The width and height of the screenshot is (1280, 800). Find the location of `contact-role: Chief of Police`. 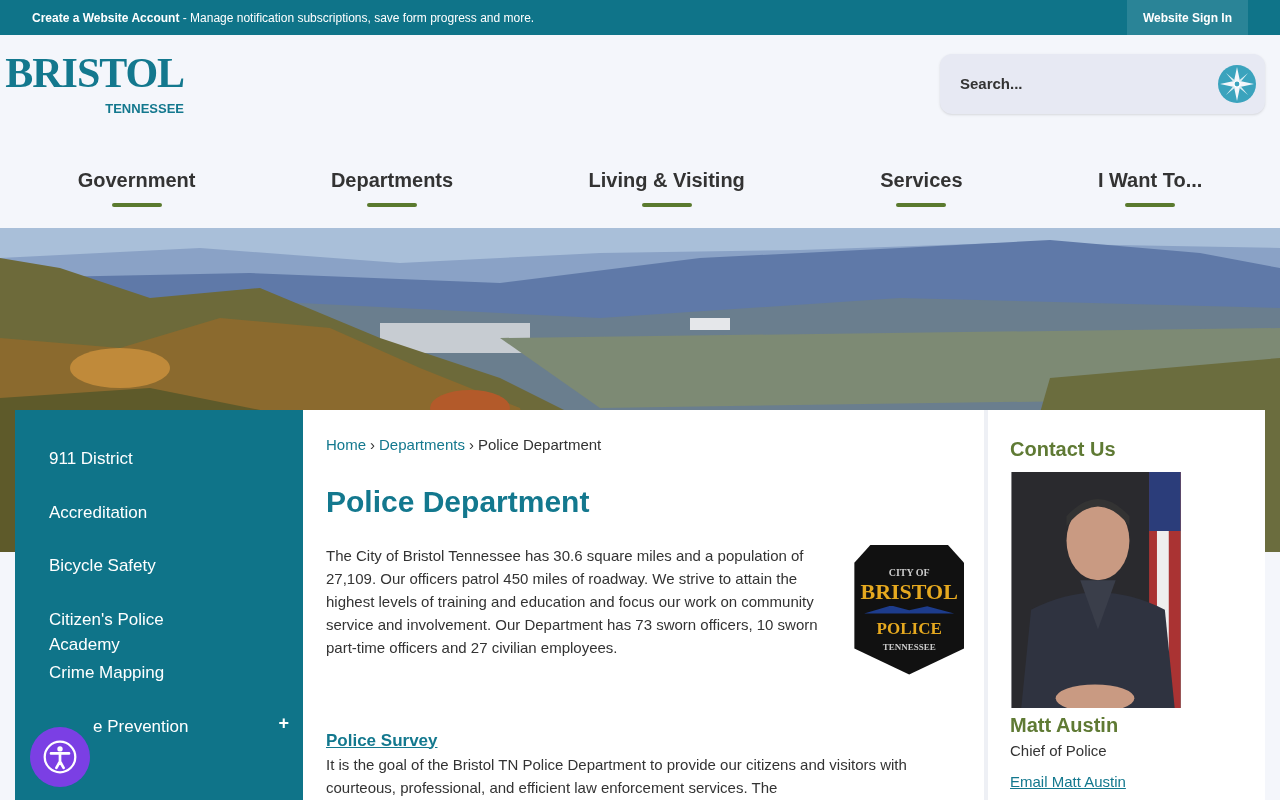

contact-role: Chief of Police is located at coordinates (1059, 751).